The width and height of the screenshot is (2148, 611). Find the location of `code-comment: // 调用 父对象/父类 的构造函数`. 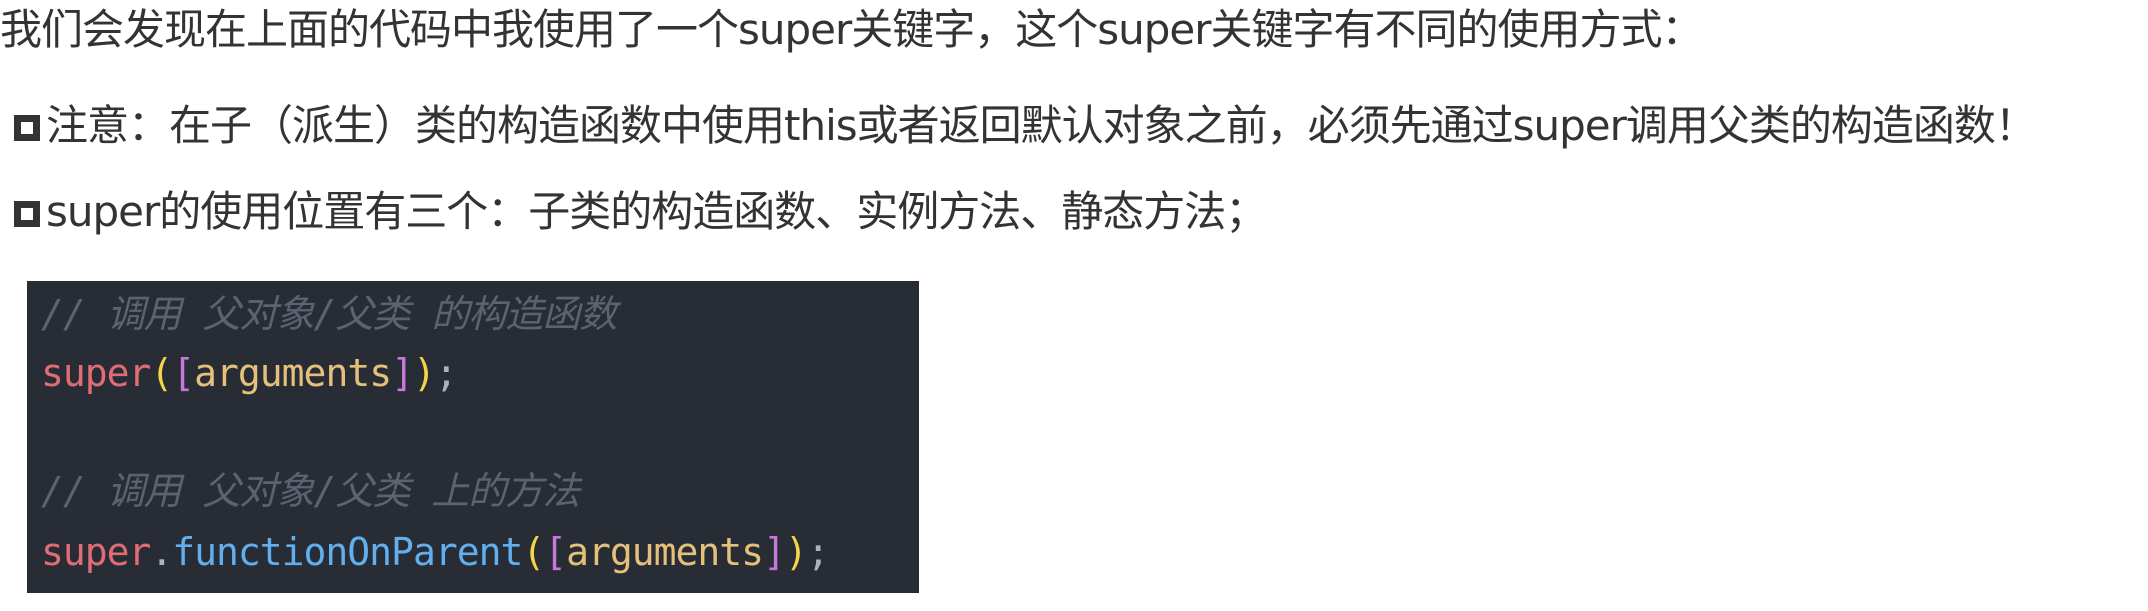

code-comment: // 调用 父对象/父类 的构造函数 is located at coordinates (329, 314).